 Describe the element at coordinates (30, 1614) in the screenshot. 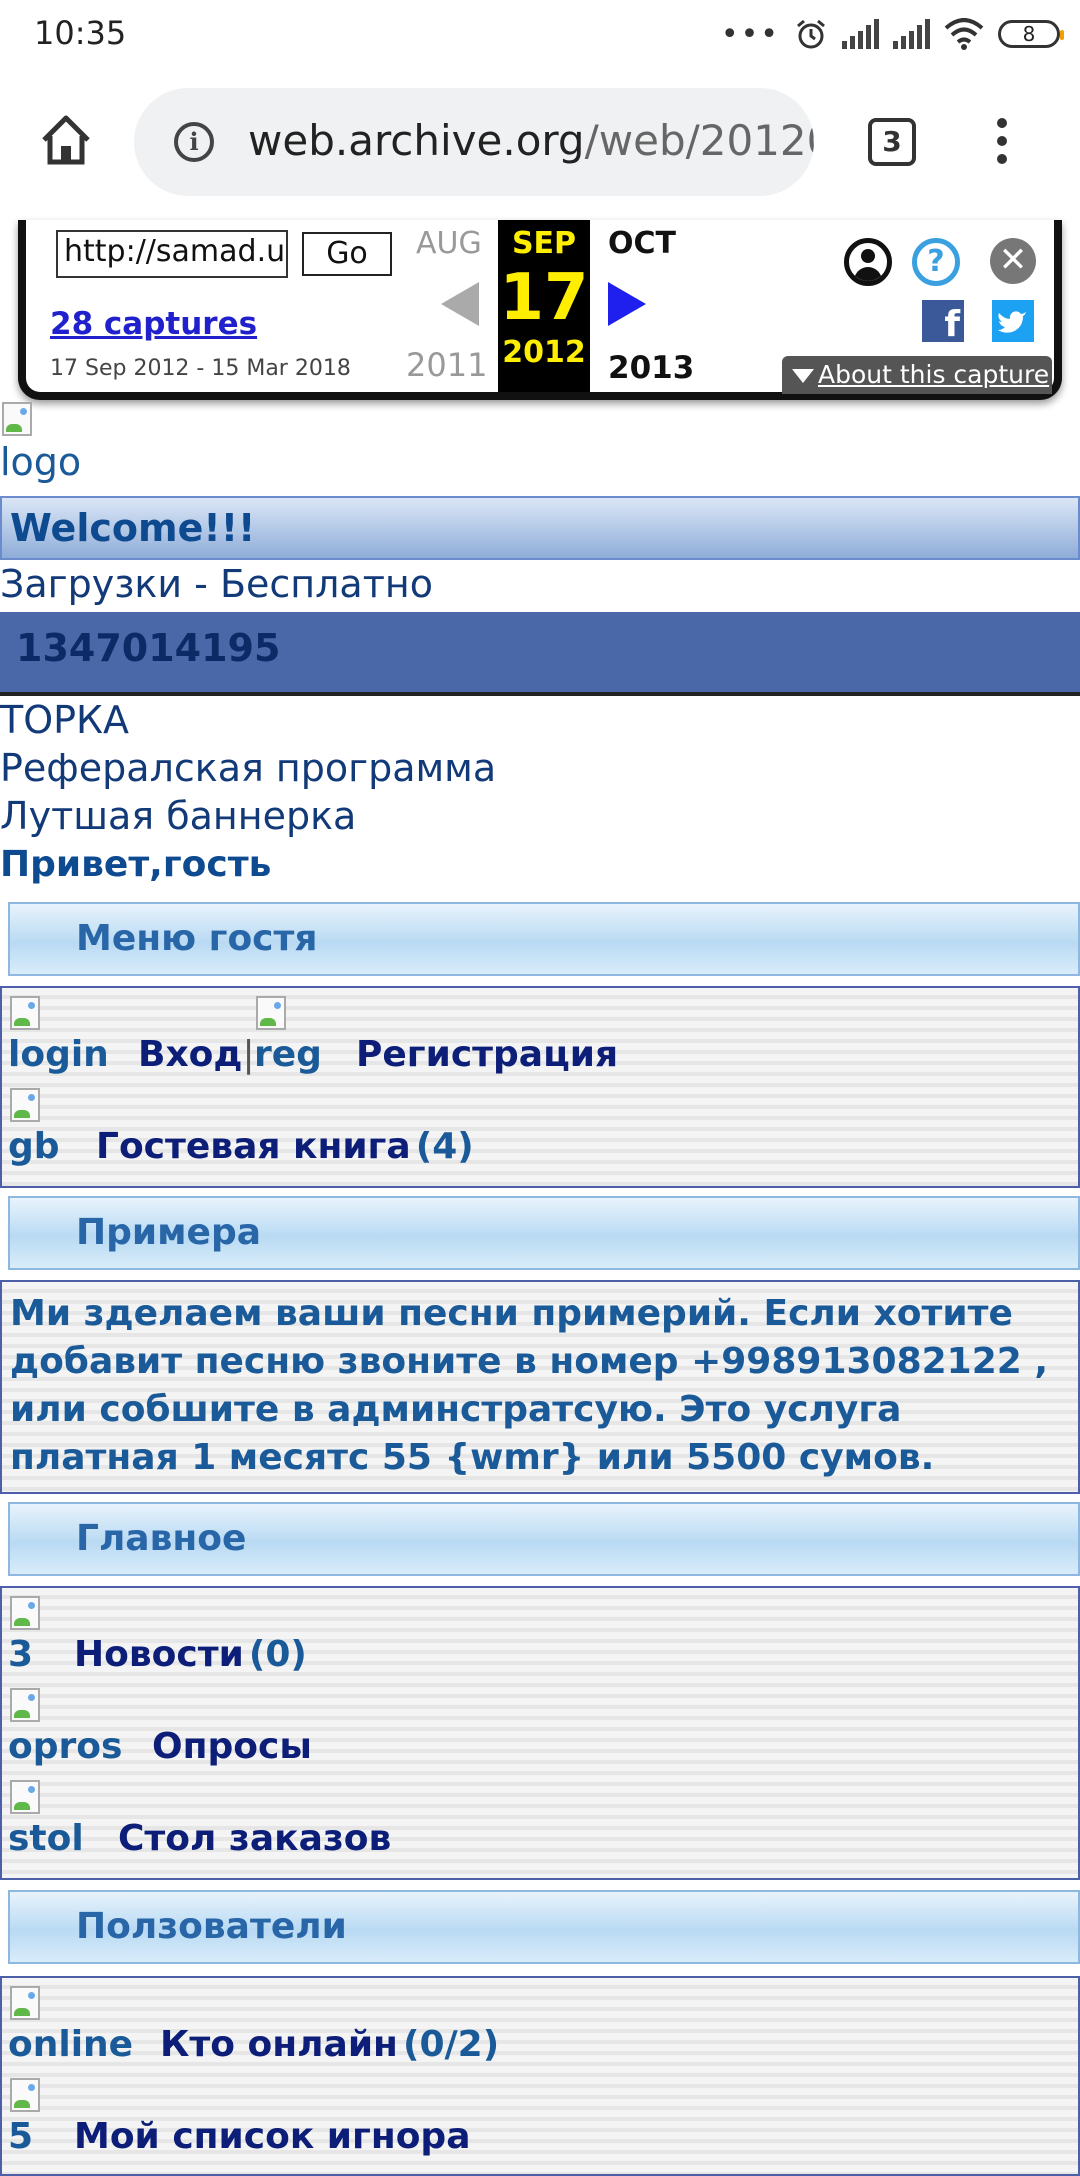

I see `news-image-icon` at that location.